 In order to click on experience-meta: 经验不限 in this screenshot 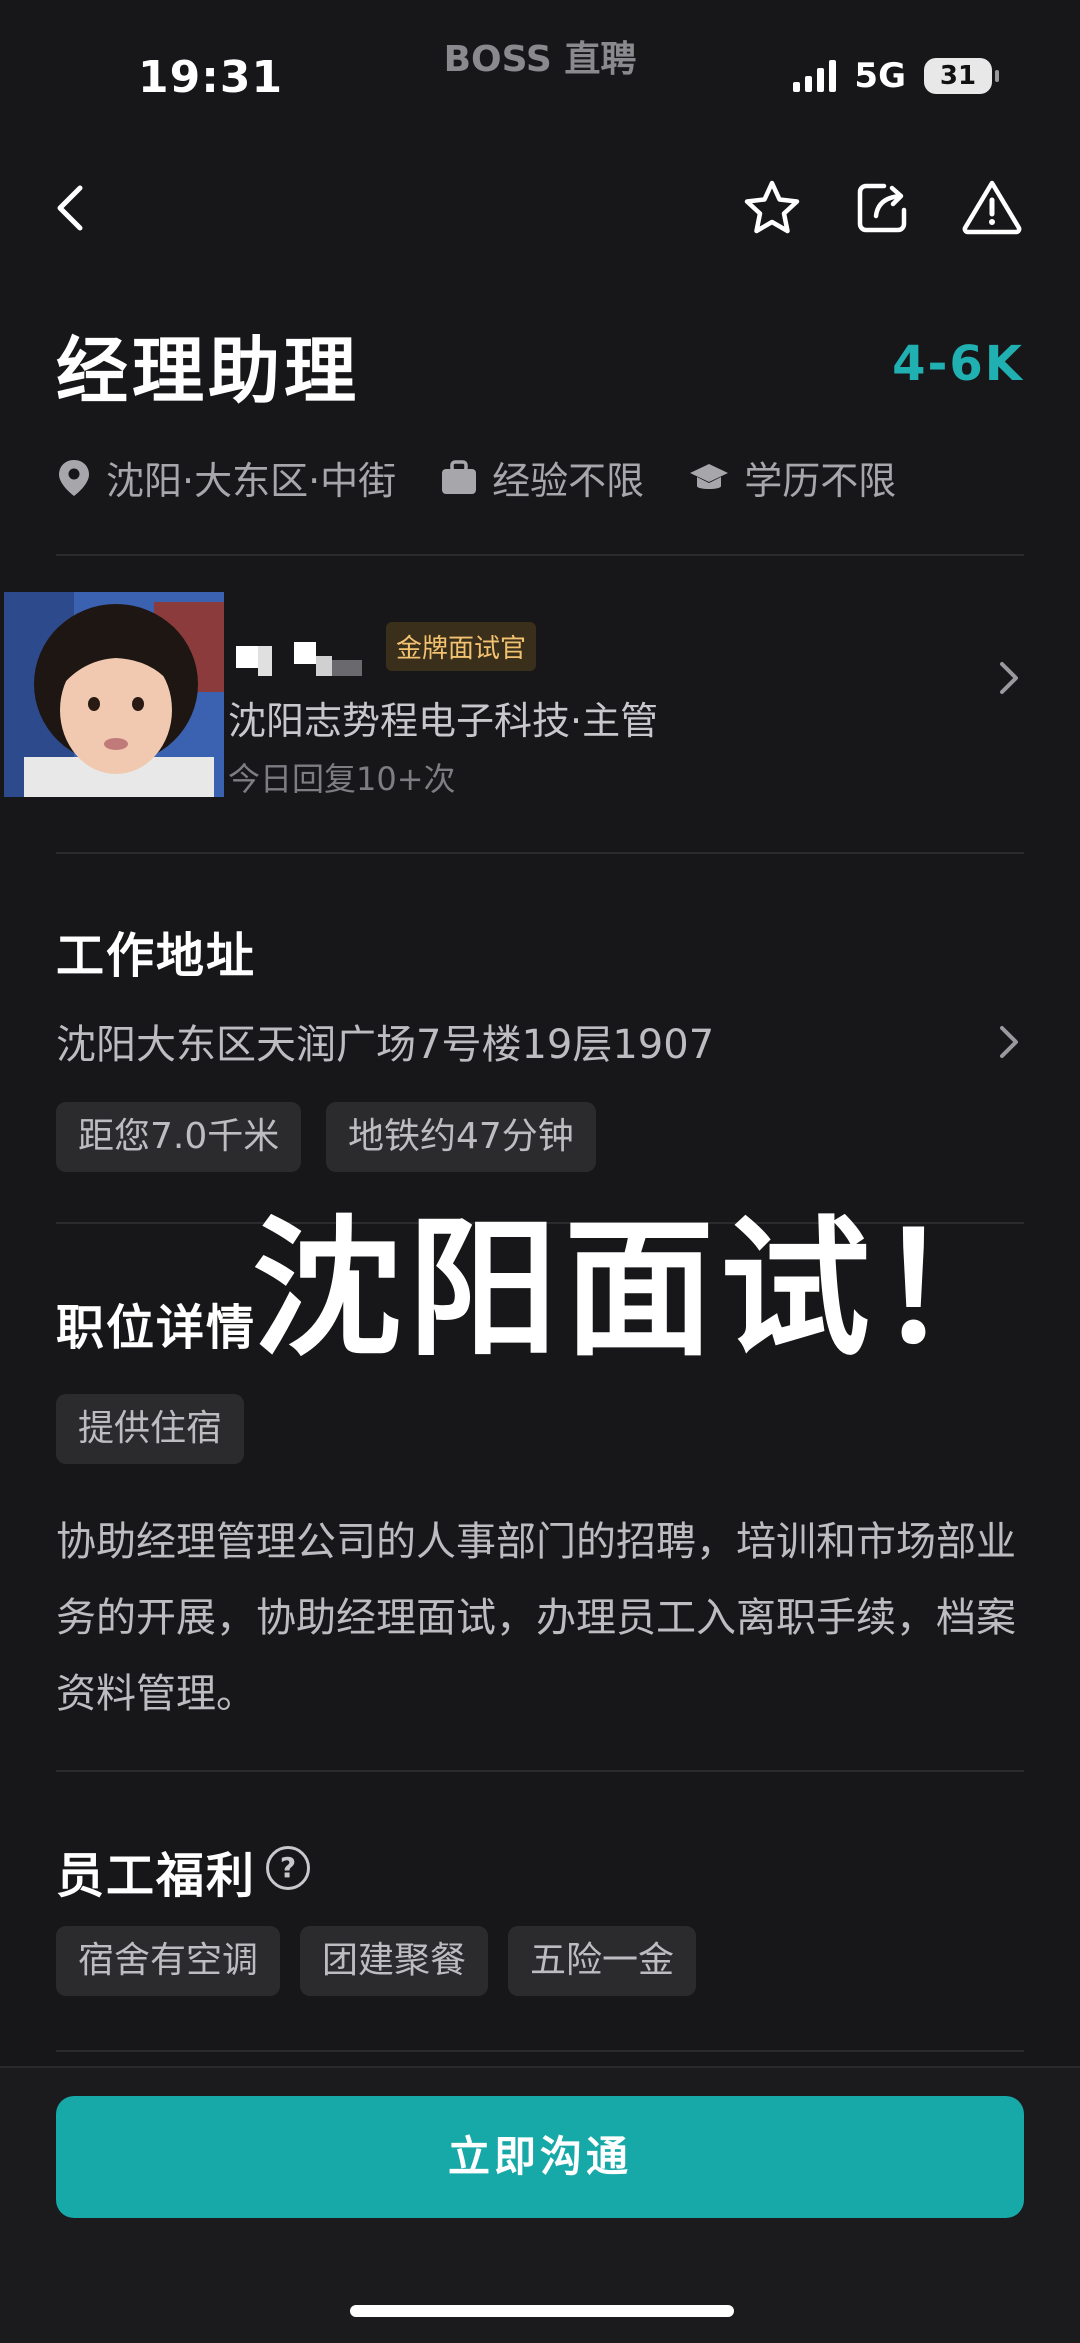, I will do `click(542, 477)`.